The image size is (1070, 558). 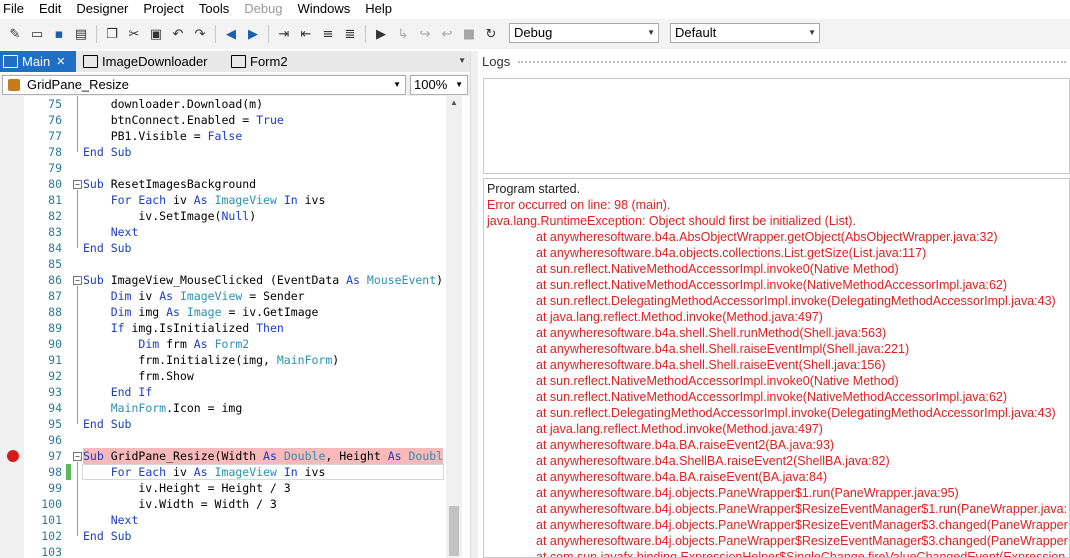 I want to click on code-text: Dim img As Image = iv.GetImage, so click(x=214, y=312).